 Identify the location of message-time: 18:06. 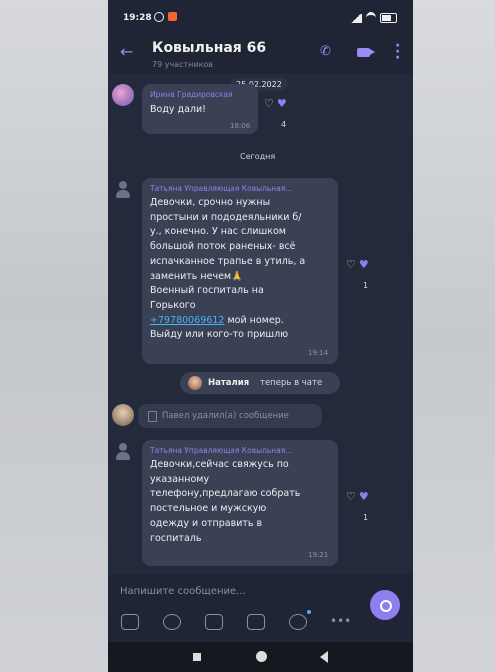
(240, 126).